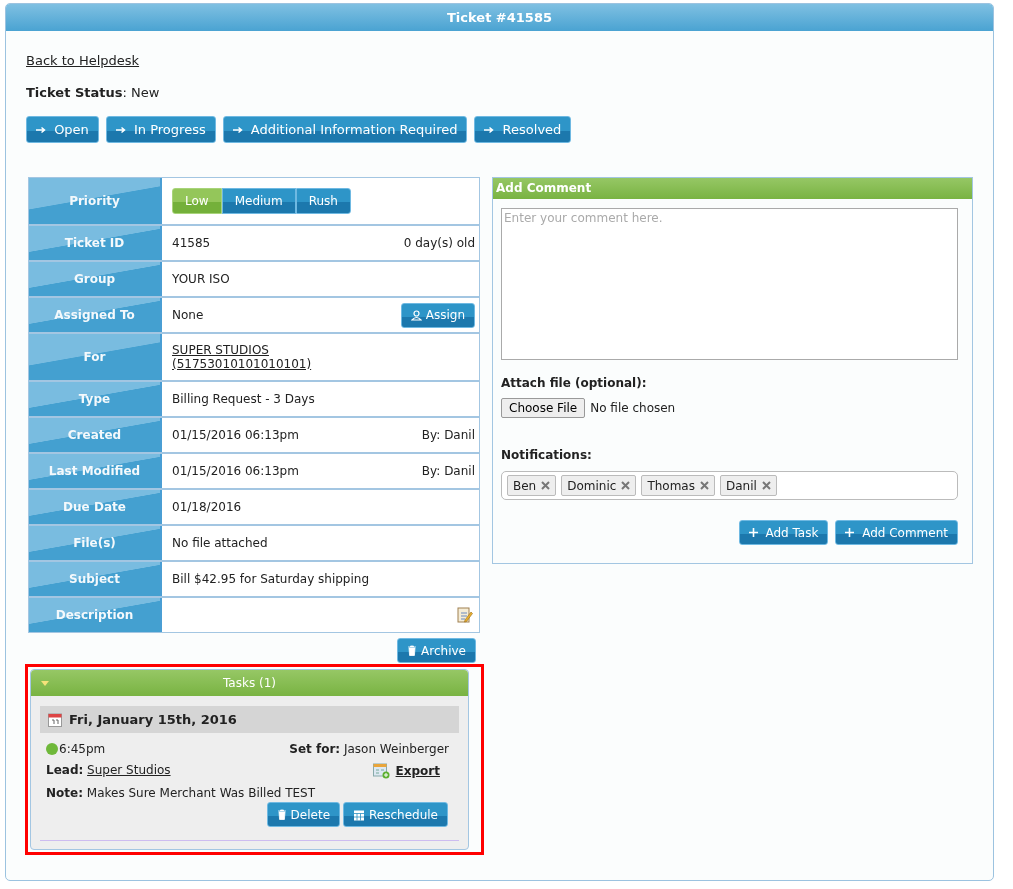  Describe the element at coordinates (439, 243) in the screenshot. I see `field-note: 0 day(s) old` at that location.